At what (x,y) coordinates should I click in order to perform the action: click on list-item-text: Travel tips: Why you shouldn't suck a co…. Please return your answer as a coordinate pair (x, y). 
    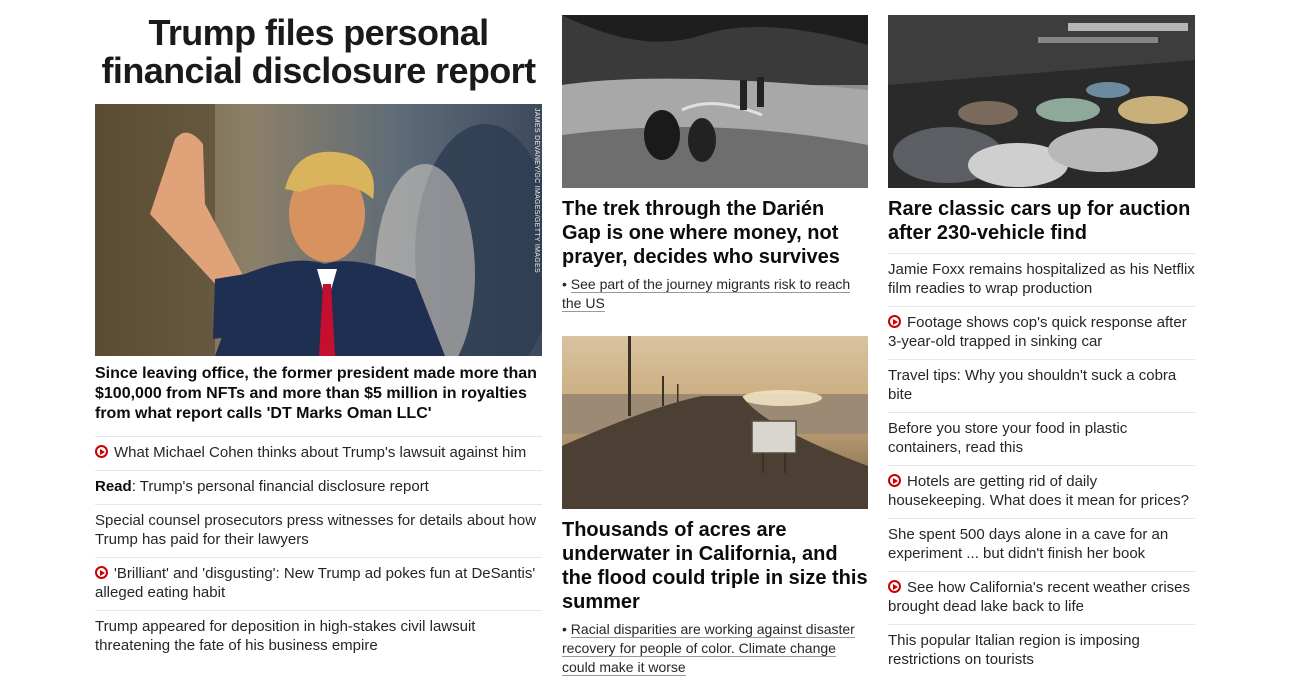
    Looking at the image, I should click on (1032, 385).